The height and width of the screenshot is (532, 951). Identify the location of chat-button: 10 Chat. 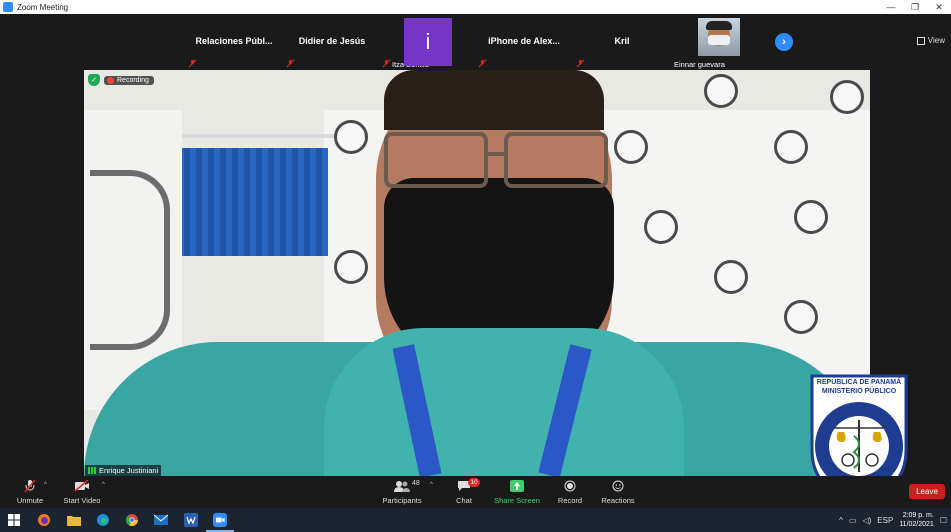
(464, 491).